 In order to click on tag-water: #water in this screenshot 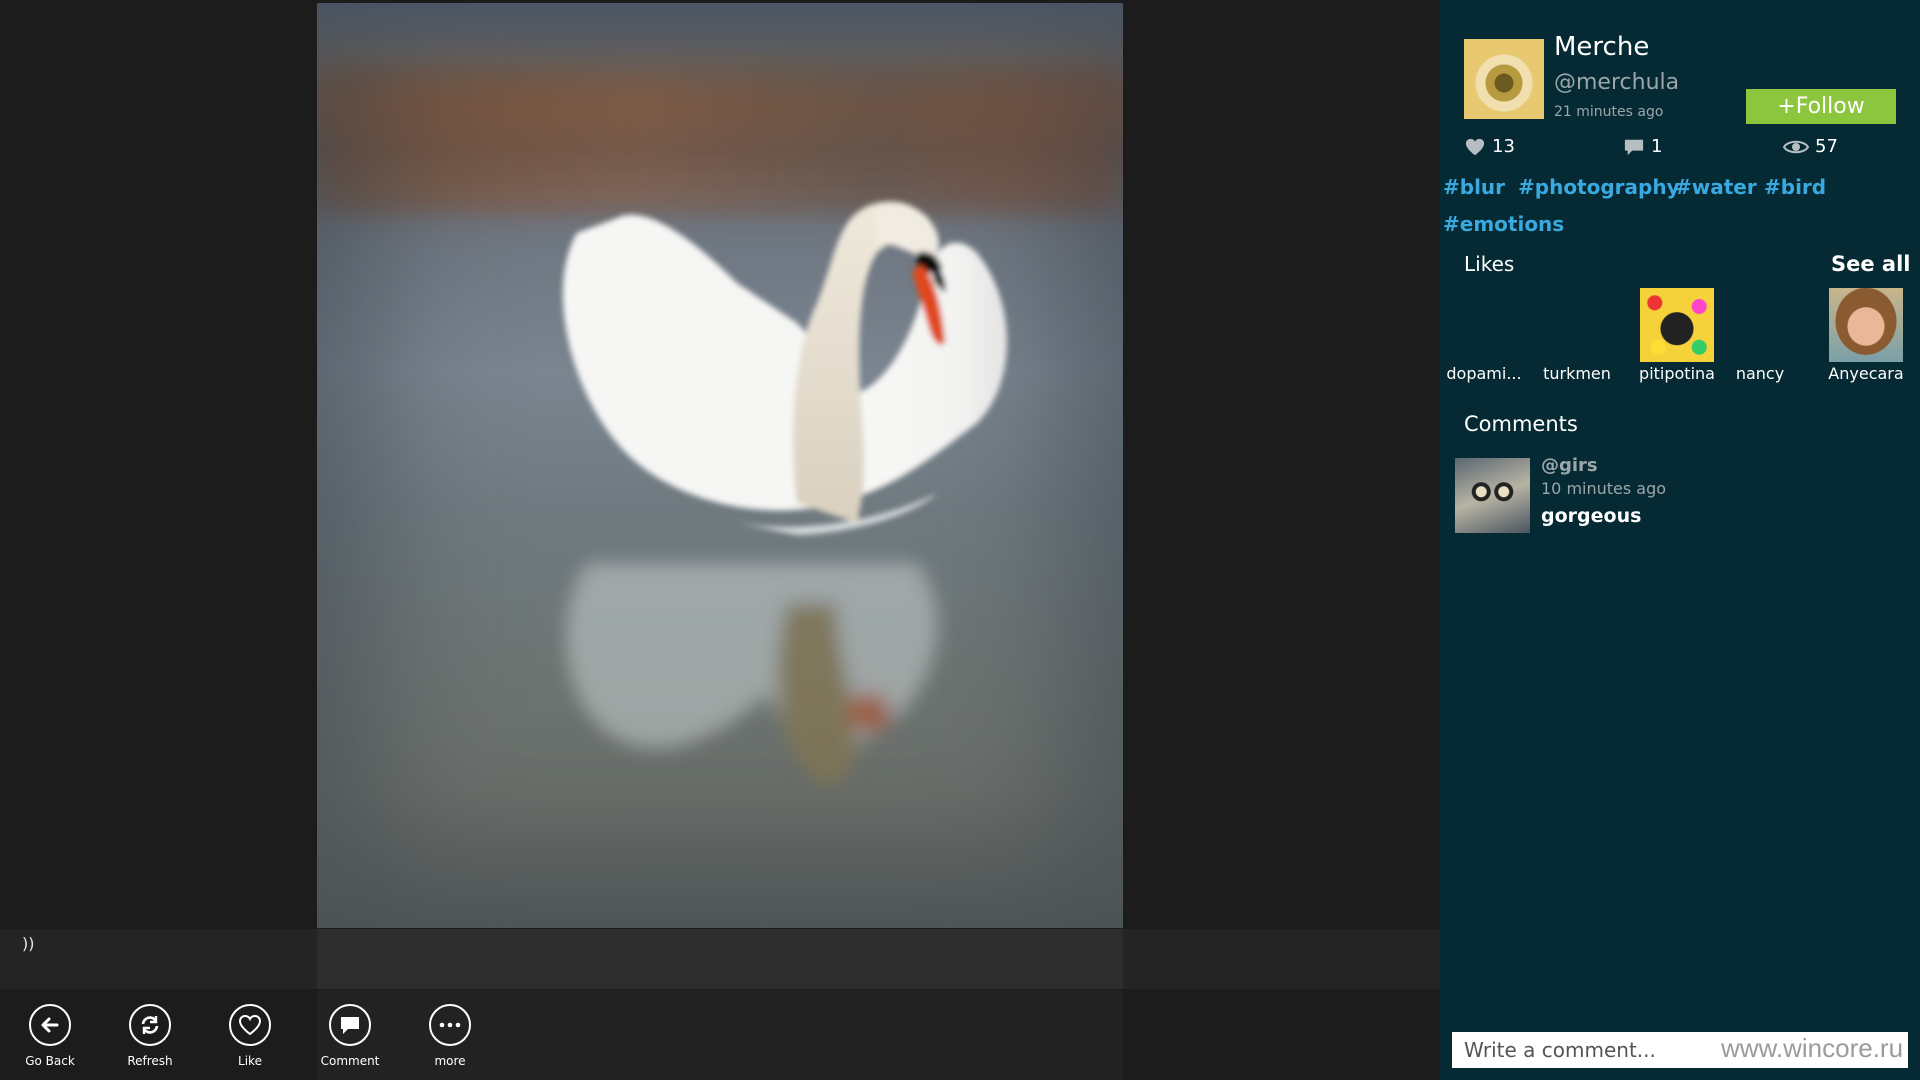, I will do `click(1716, 187)`.